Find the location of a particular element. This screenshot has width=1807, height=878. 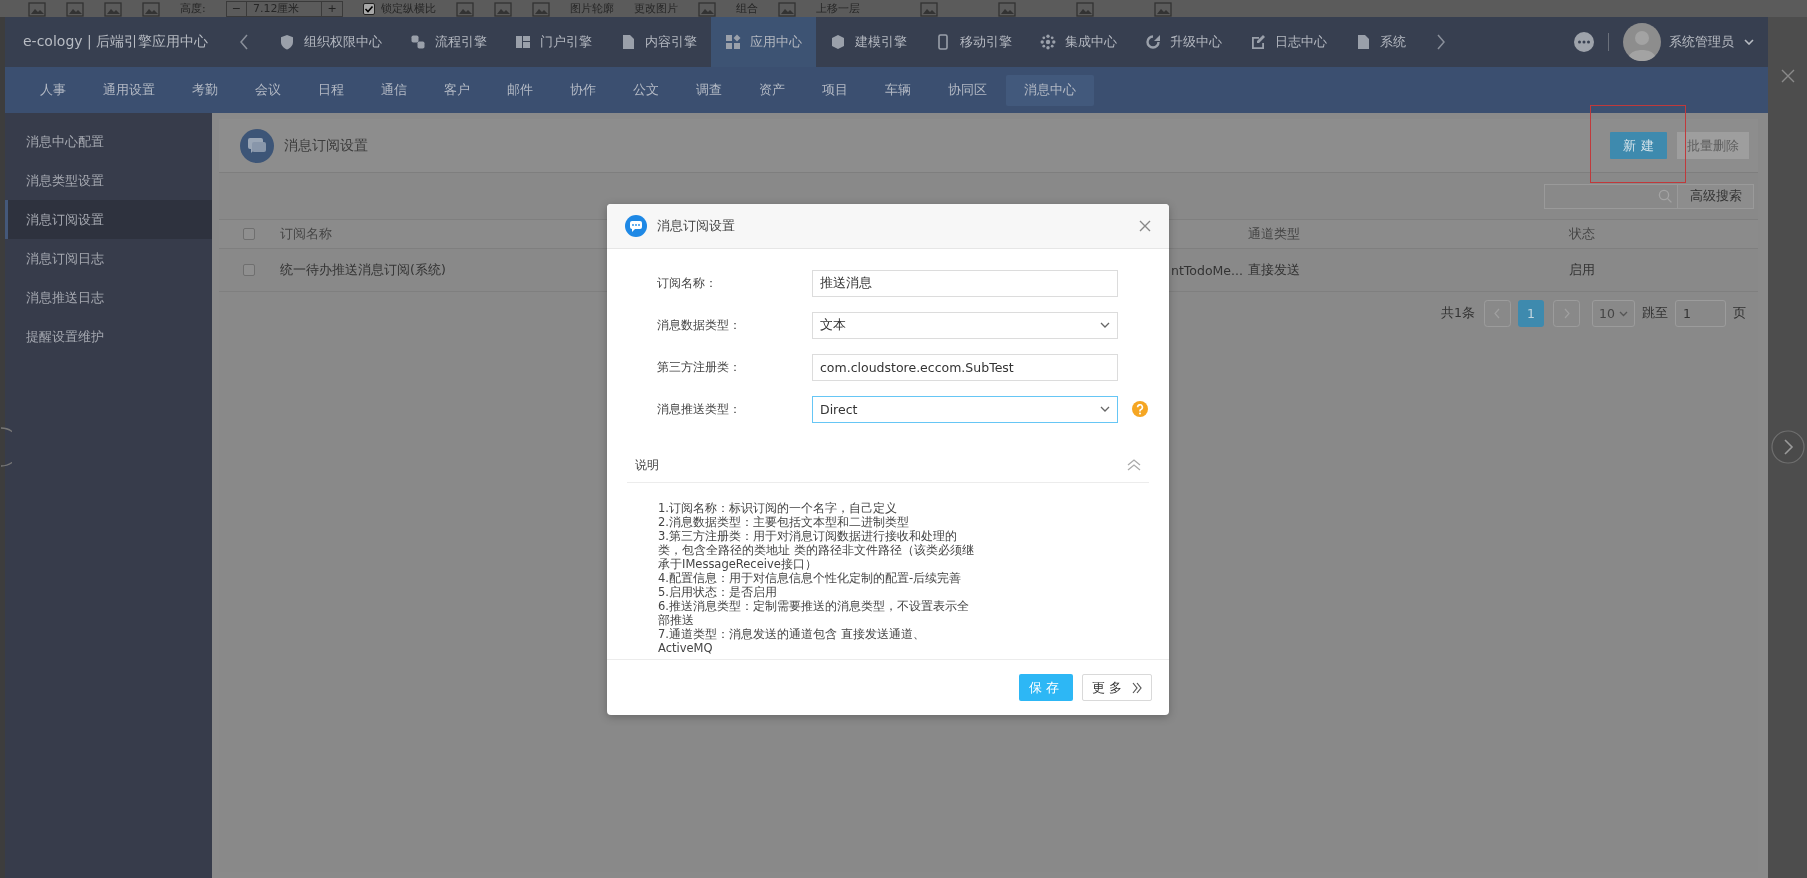

description-text: 3.第三方注册类：用于对消息订阅数据进行接收和处理的类，包含全路径的类地址 类的路径非文件路径（该类必须继承于IMessageReceive接口） is located at coordinates (816, 550).